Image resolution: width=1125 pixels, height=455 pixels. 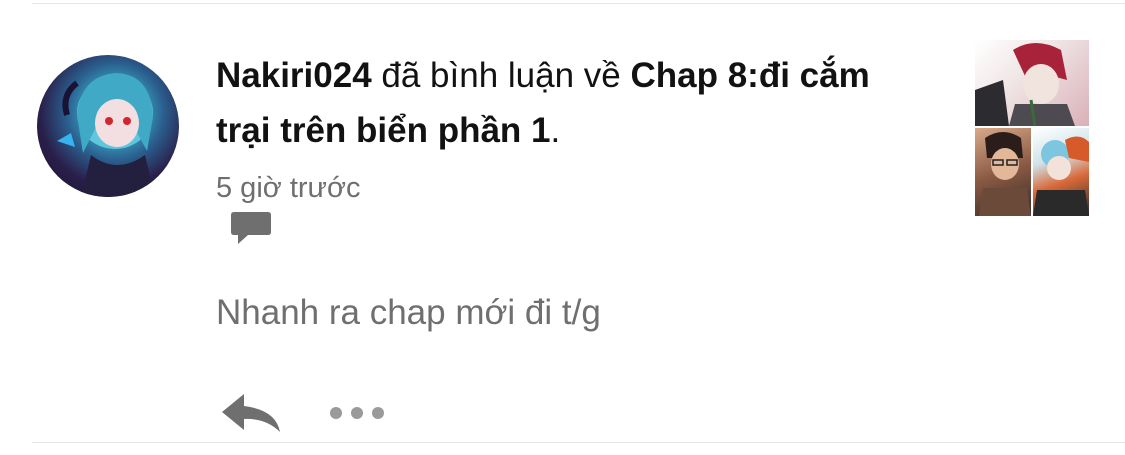 I want to click on bottom-divider, so click(x=578, y=442).